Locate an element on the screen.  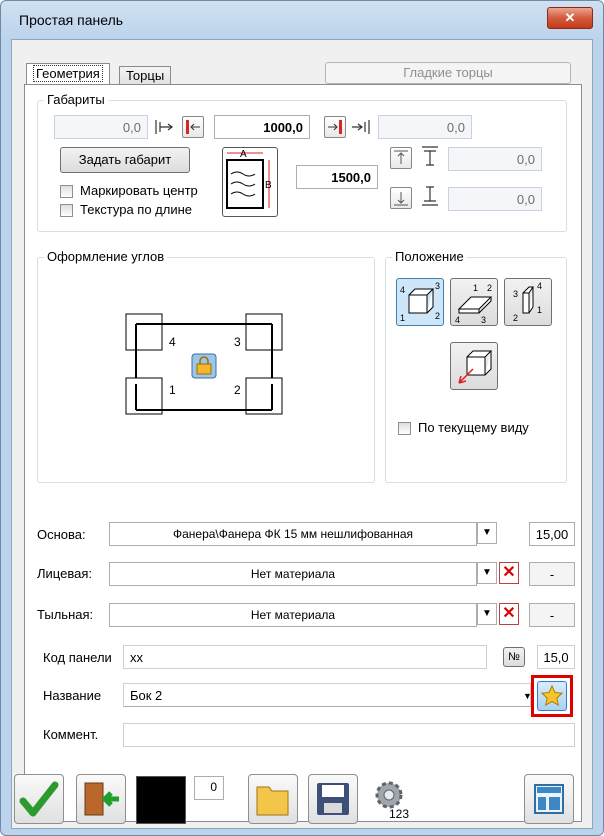
back-material-clear-button: ✕ is located at coordinates (509, 614).